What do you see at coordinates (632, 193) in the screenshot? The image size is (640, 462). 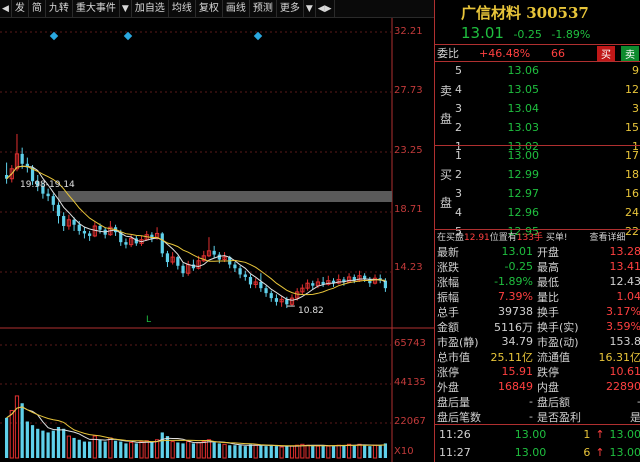 I see `bid-volume: 16` at bounding box center [632, 193].